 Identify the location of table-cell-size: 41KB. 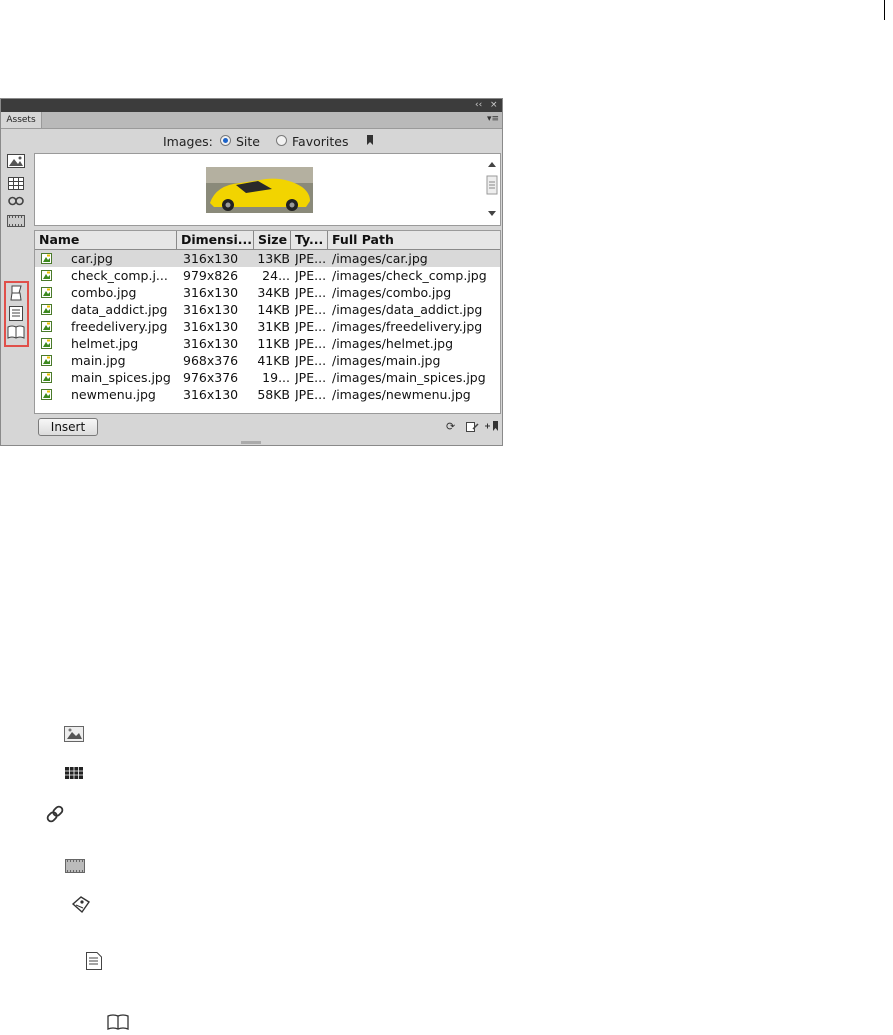
(273, 360).